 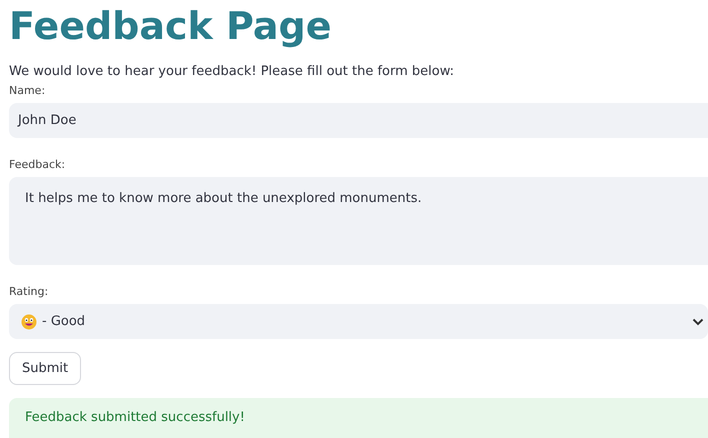 I want to click on submit-button: Submit, so click(x=45, y=368).